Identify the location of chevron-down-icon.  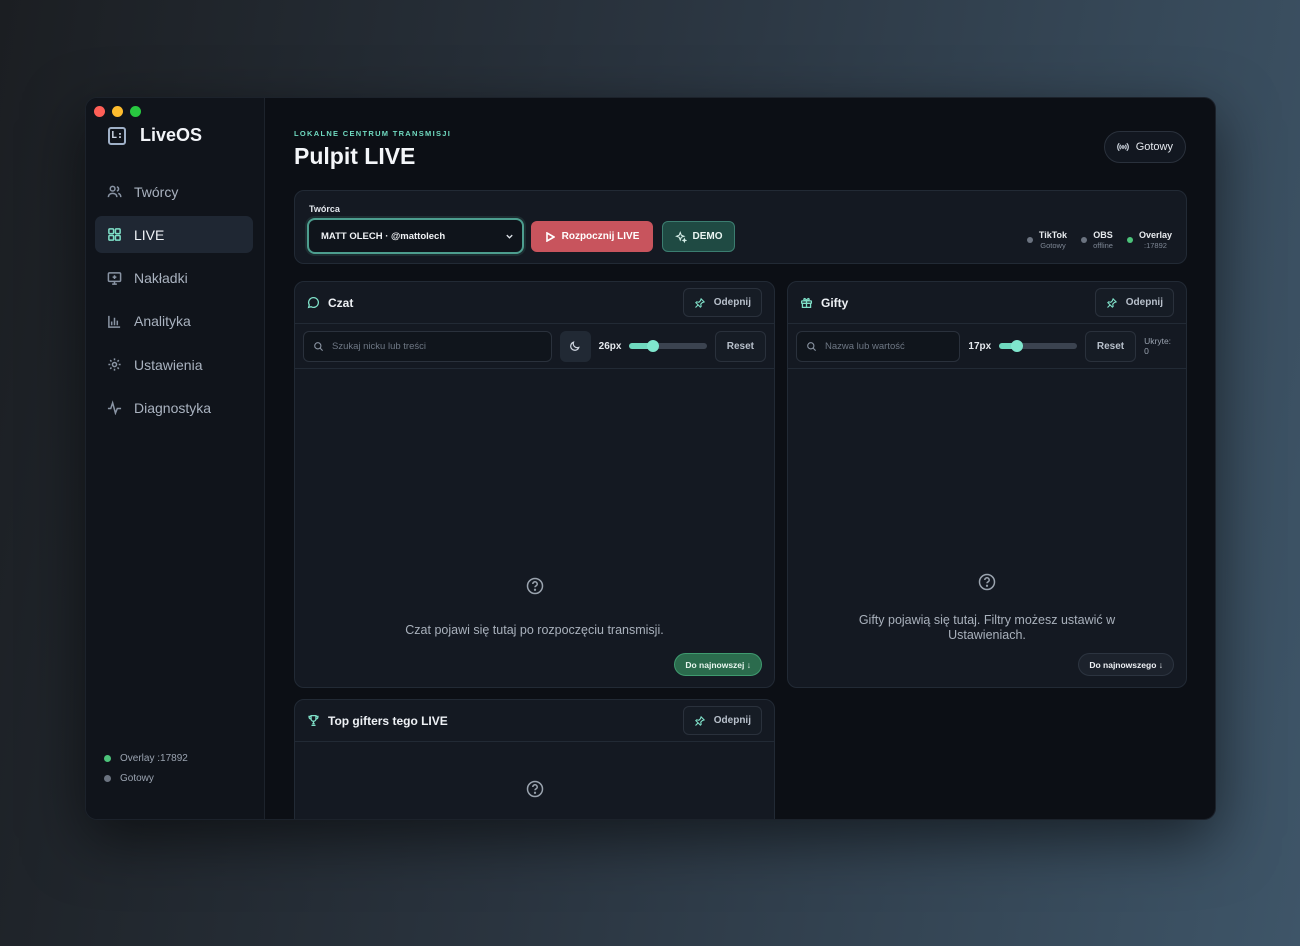
(509, 236).